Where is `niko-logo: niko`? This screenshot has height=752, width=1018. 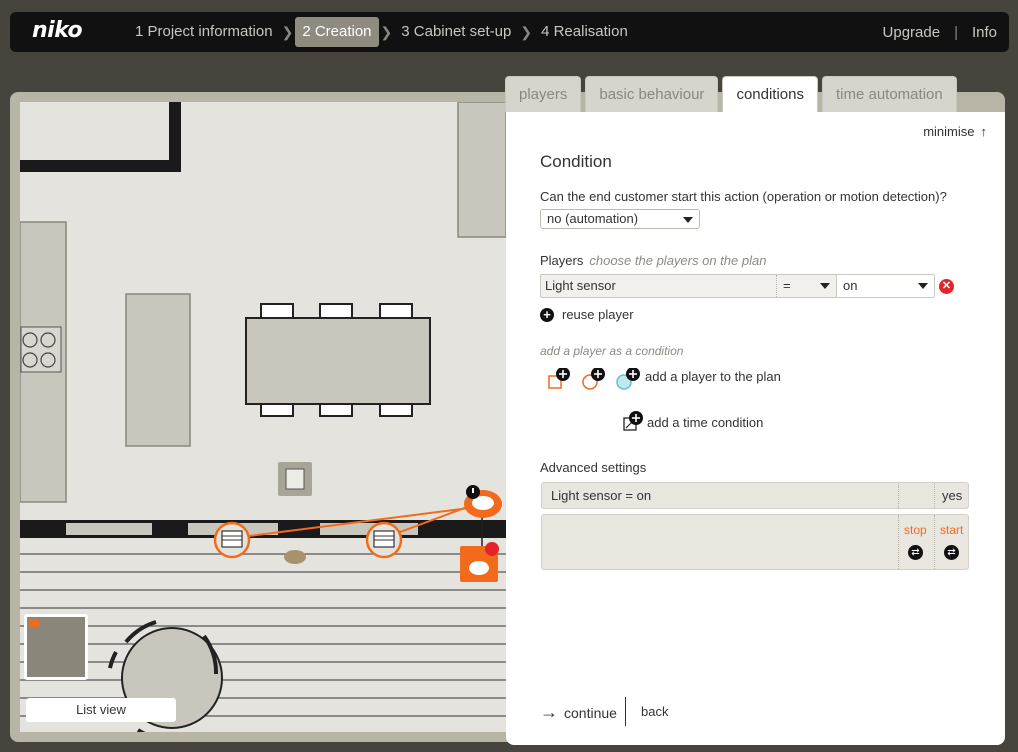 niko-logo: niko is located at coordinates (57, 30).